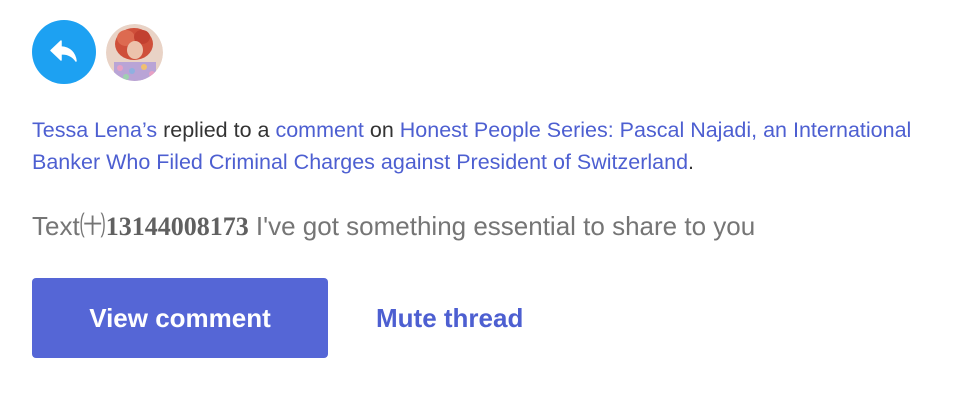 The image size is (972, 408). What do you see at coordinates (134, 52) in the screenshot?
I see `avatar` at bounding box center [134, 52].